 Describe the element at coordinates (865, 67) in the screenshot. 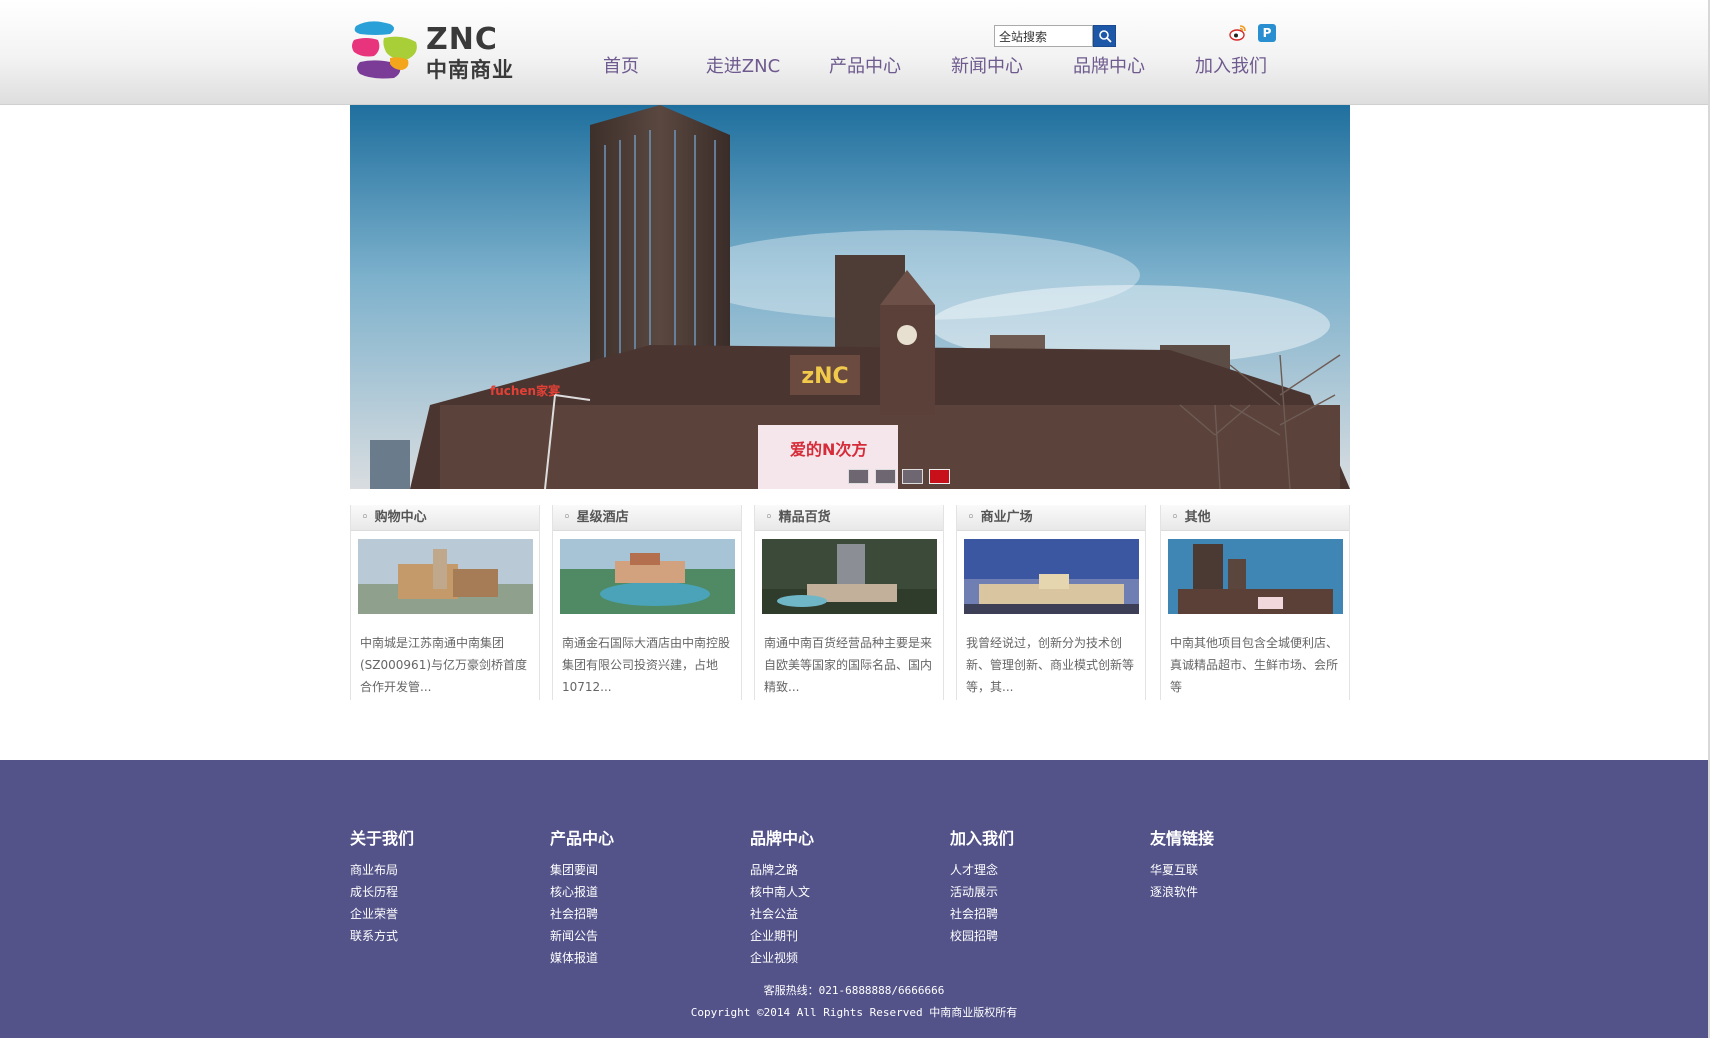

I see `nav-products: 产品中心` at that location.